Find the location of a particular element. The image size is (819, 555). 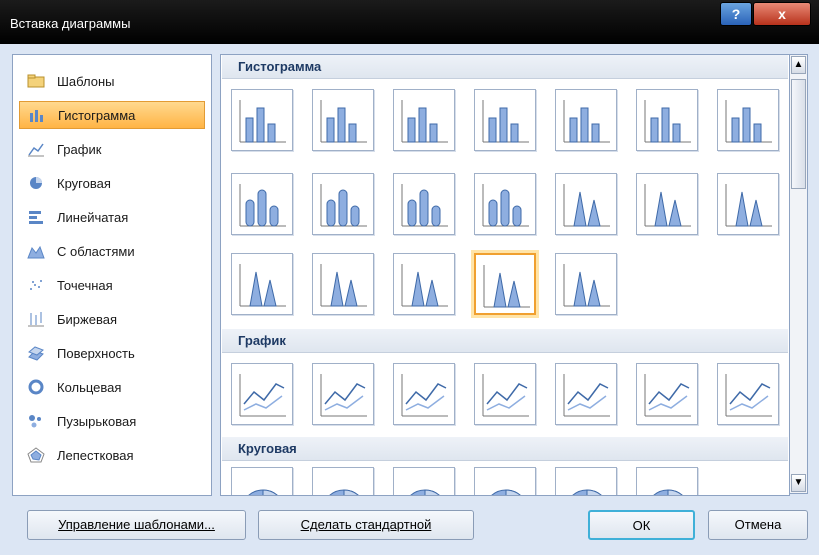

chart-type-label: Линейчатая is located at coordinates (93, 217).